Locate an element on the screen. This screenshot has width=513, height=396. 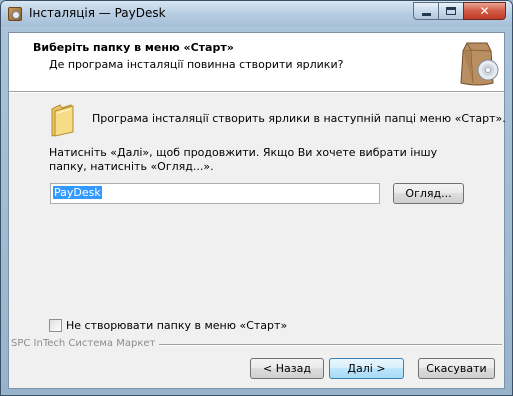
close-icon: ✕ is located at coordinates (484, 11).